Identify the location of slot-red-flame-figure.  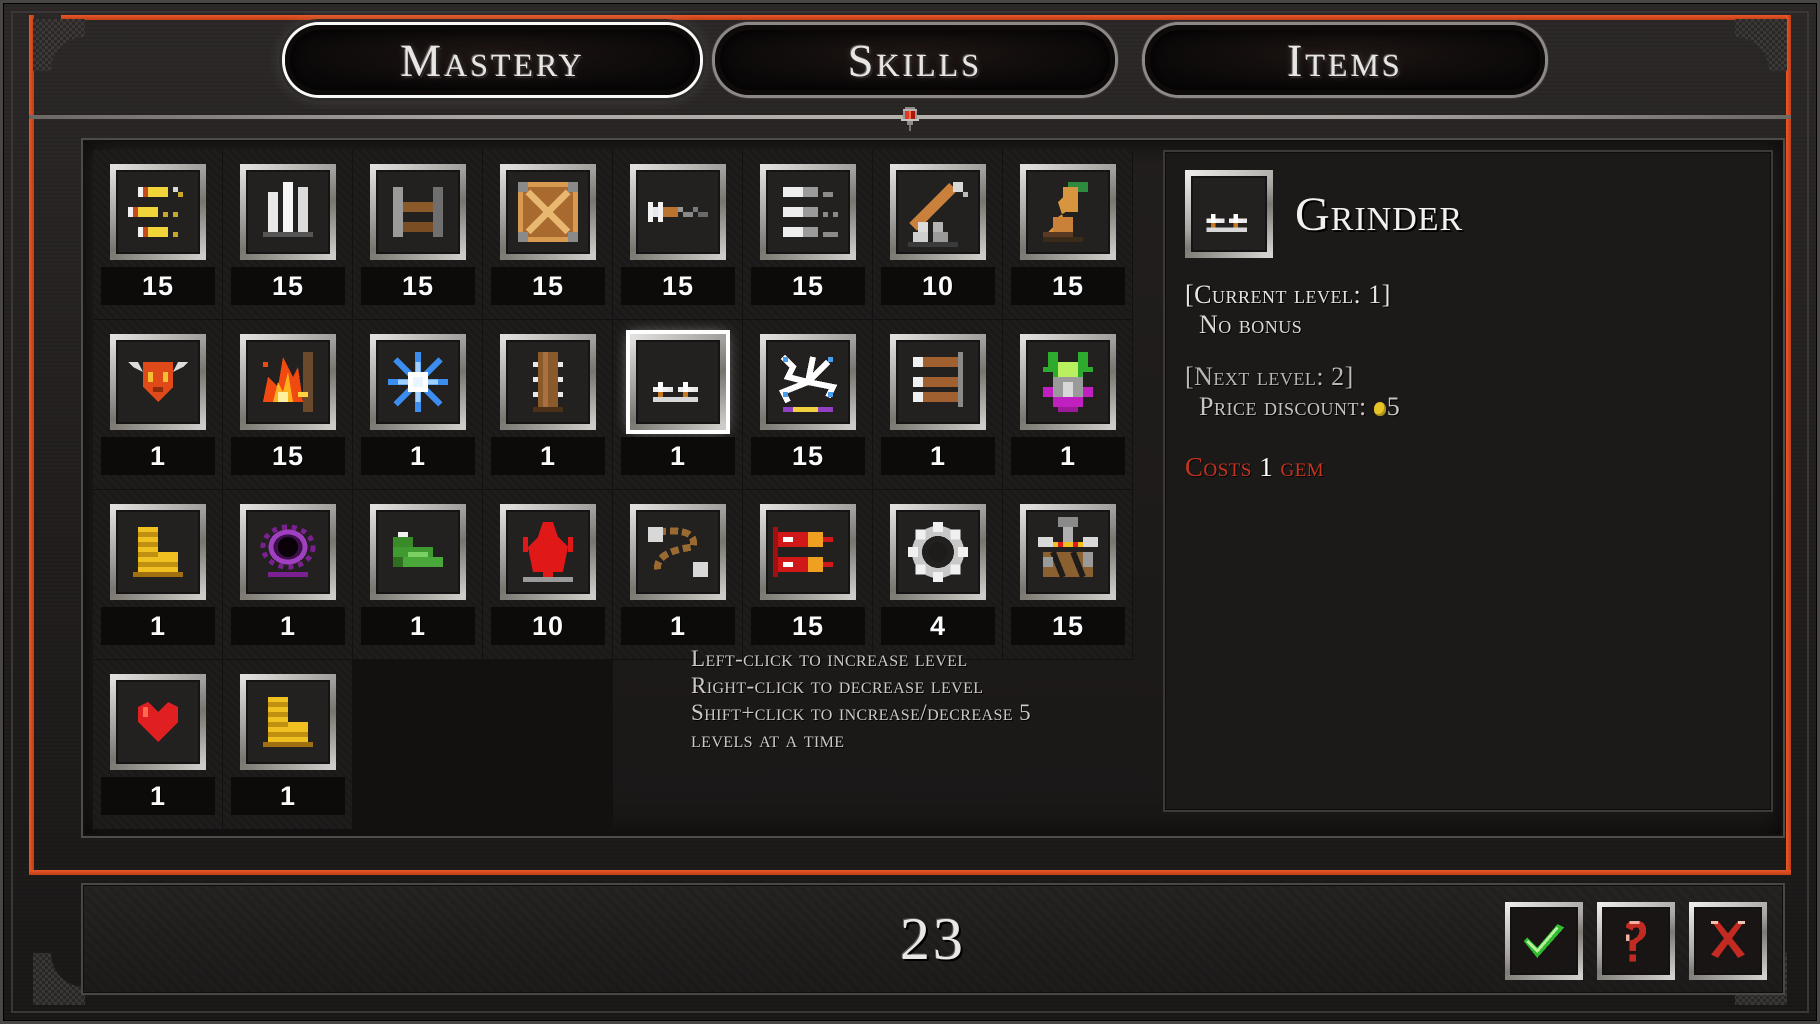
(548, 552).